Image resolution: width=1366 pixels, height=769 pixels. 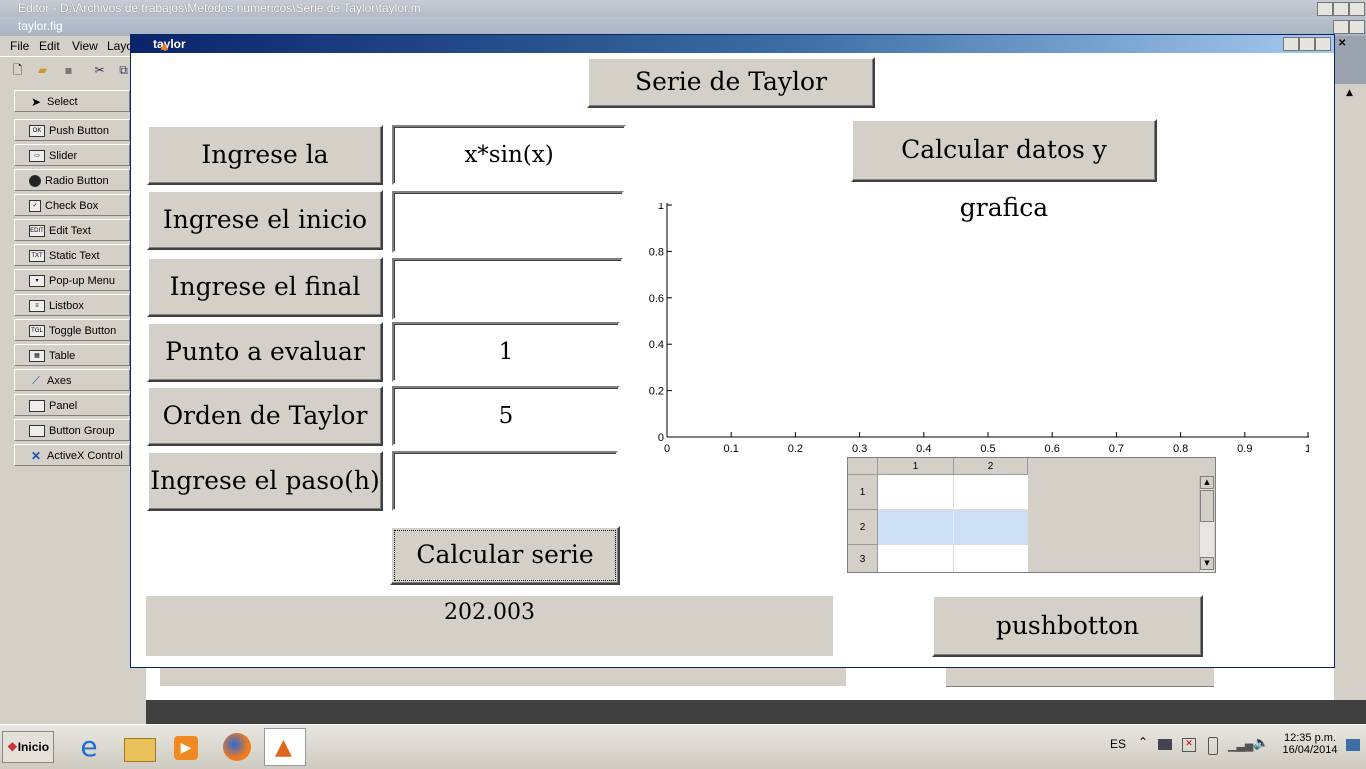 I want to click on result-display: 202.003, so click(x=489, y=626).